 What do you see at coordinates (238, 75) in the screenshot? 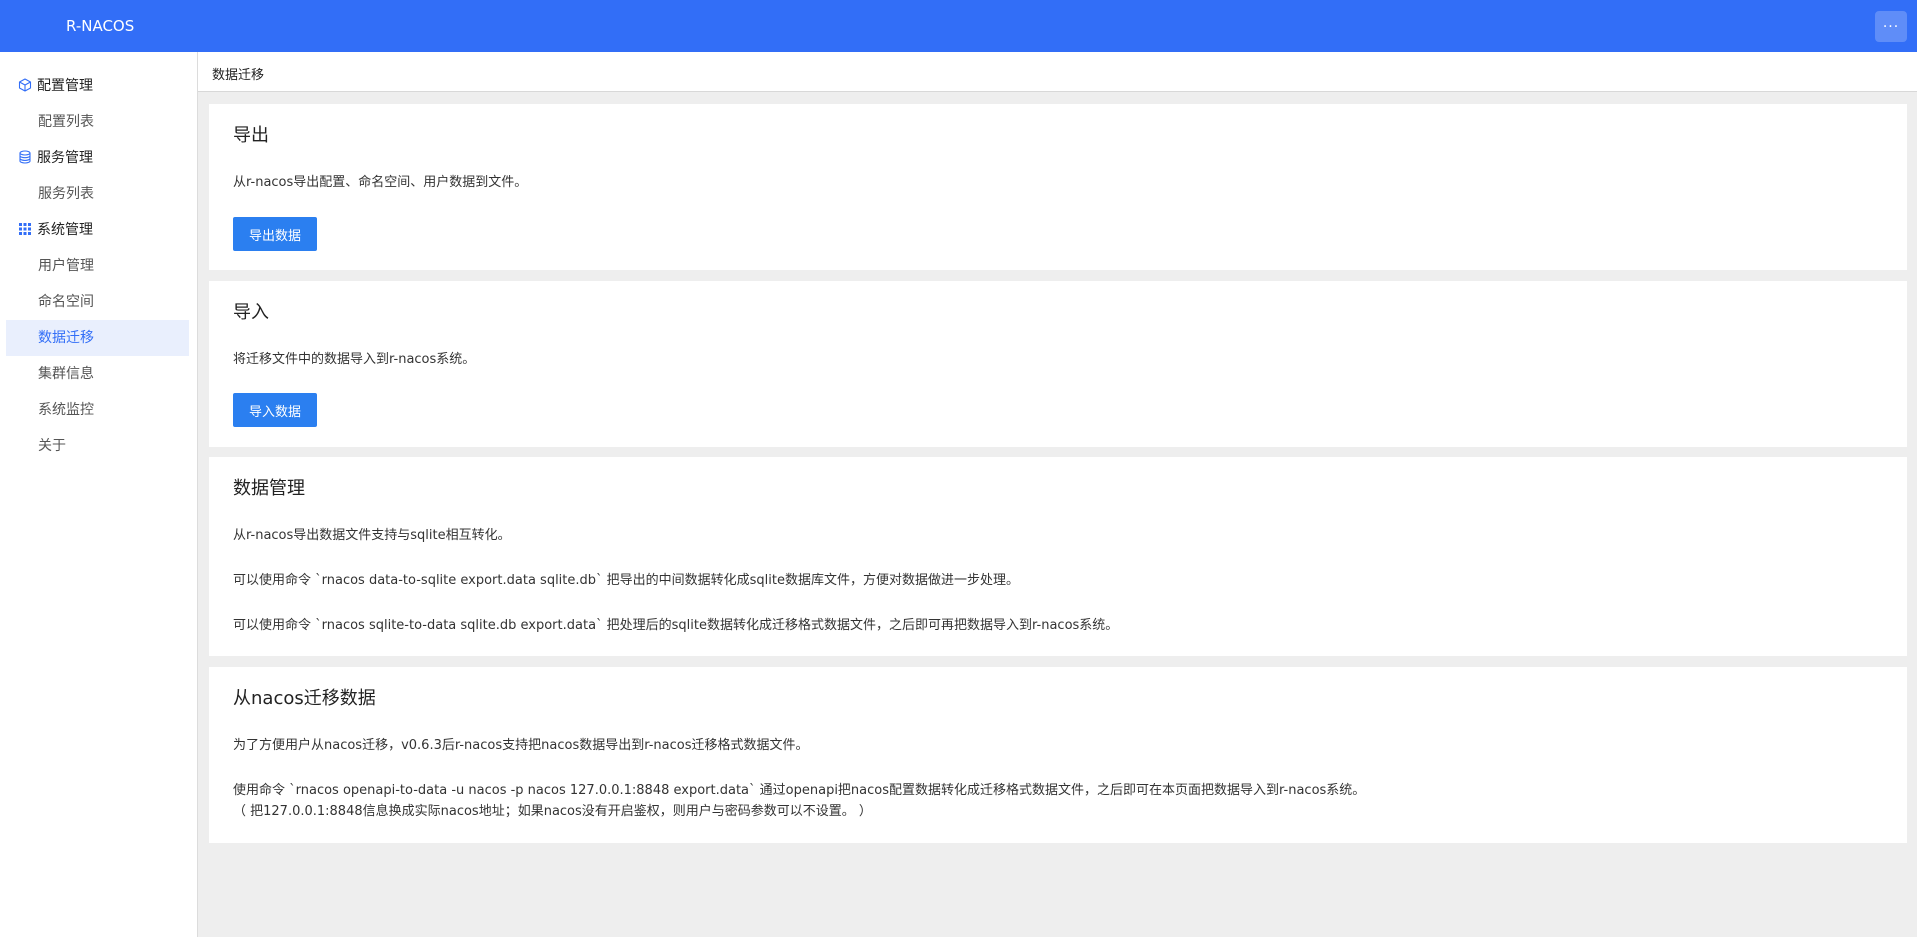
I see `page-title: 数据迁移` at bounding box center [238, 75].